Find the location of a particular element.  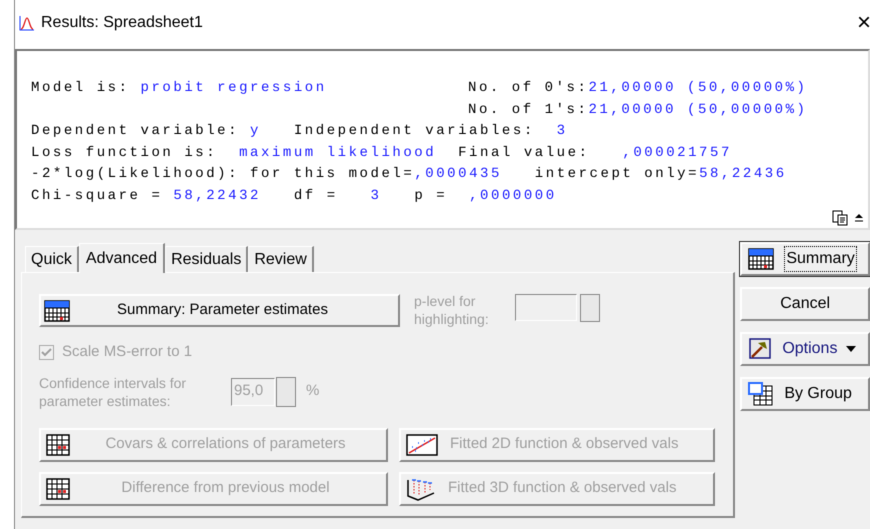

tab: Residuals is located at coordinates (206, 259).